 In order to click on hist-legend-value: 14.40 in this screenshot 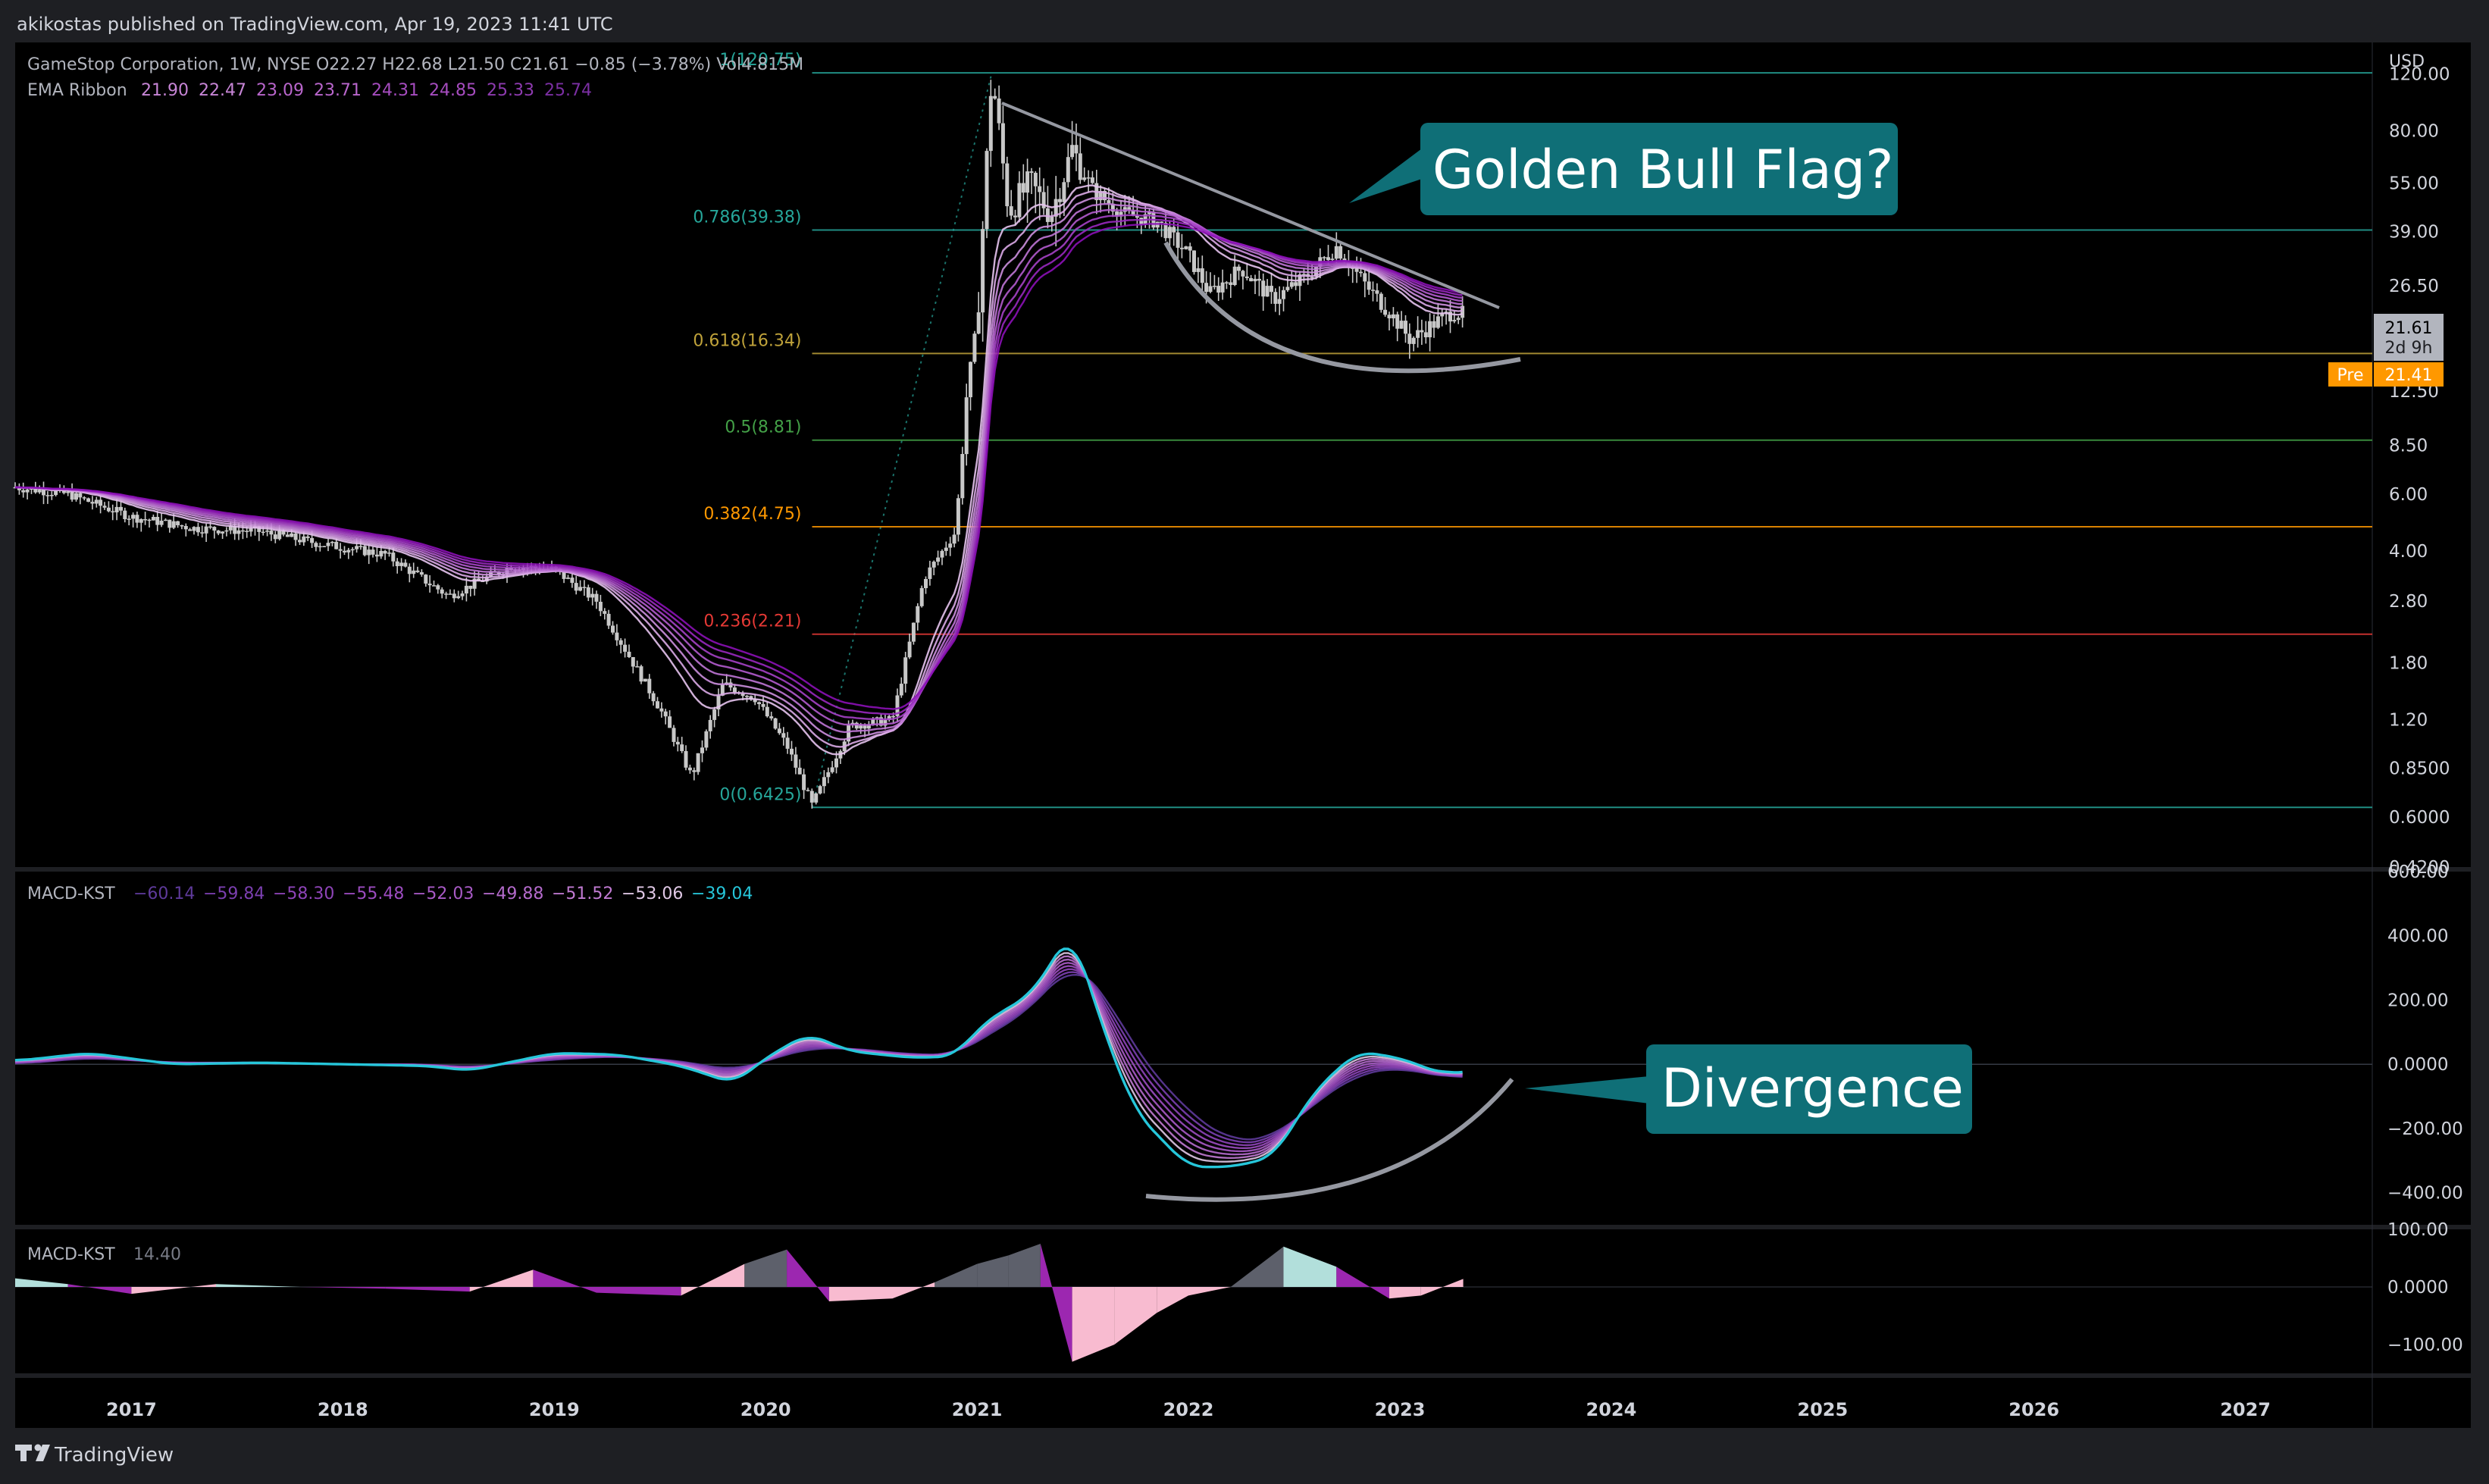, I will do `click(157, 1254)`.